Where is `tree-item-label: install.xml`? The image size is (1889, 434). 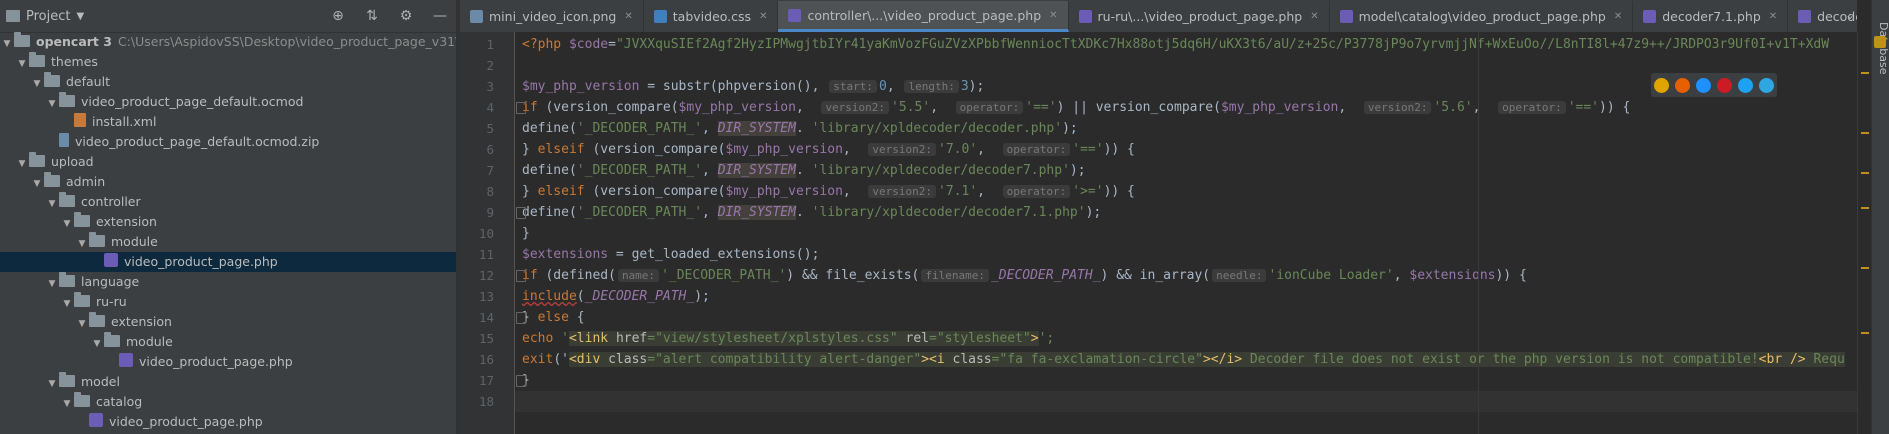 tree-item-label: install.xml is located at coordinates (124, 121).